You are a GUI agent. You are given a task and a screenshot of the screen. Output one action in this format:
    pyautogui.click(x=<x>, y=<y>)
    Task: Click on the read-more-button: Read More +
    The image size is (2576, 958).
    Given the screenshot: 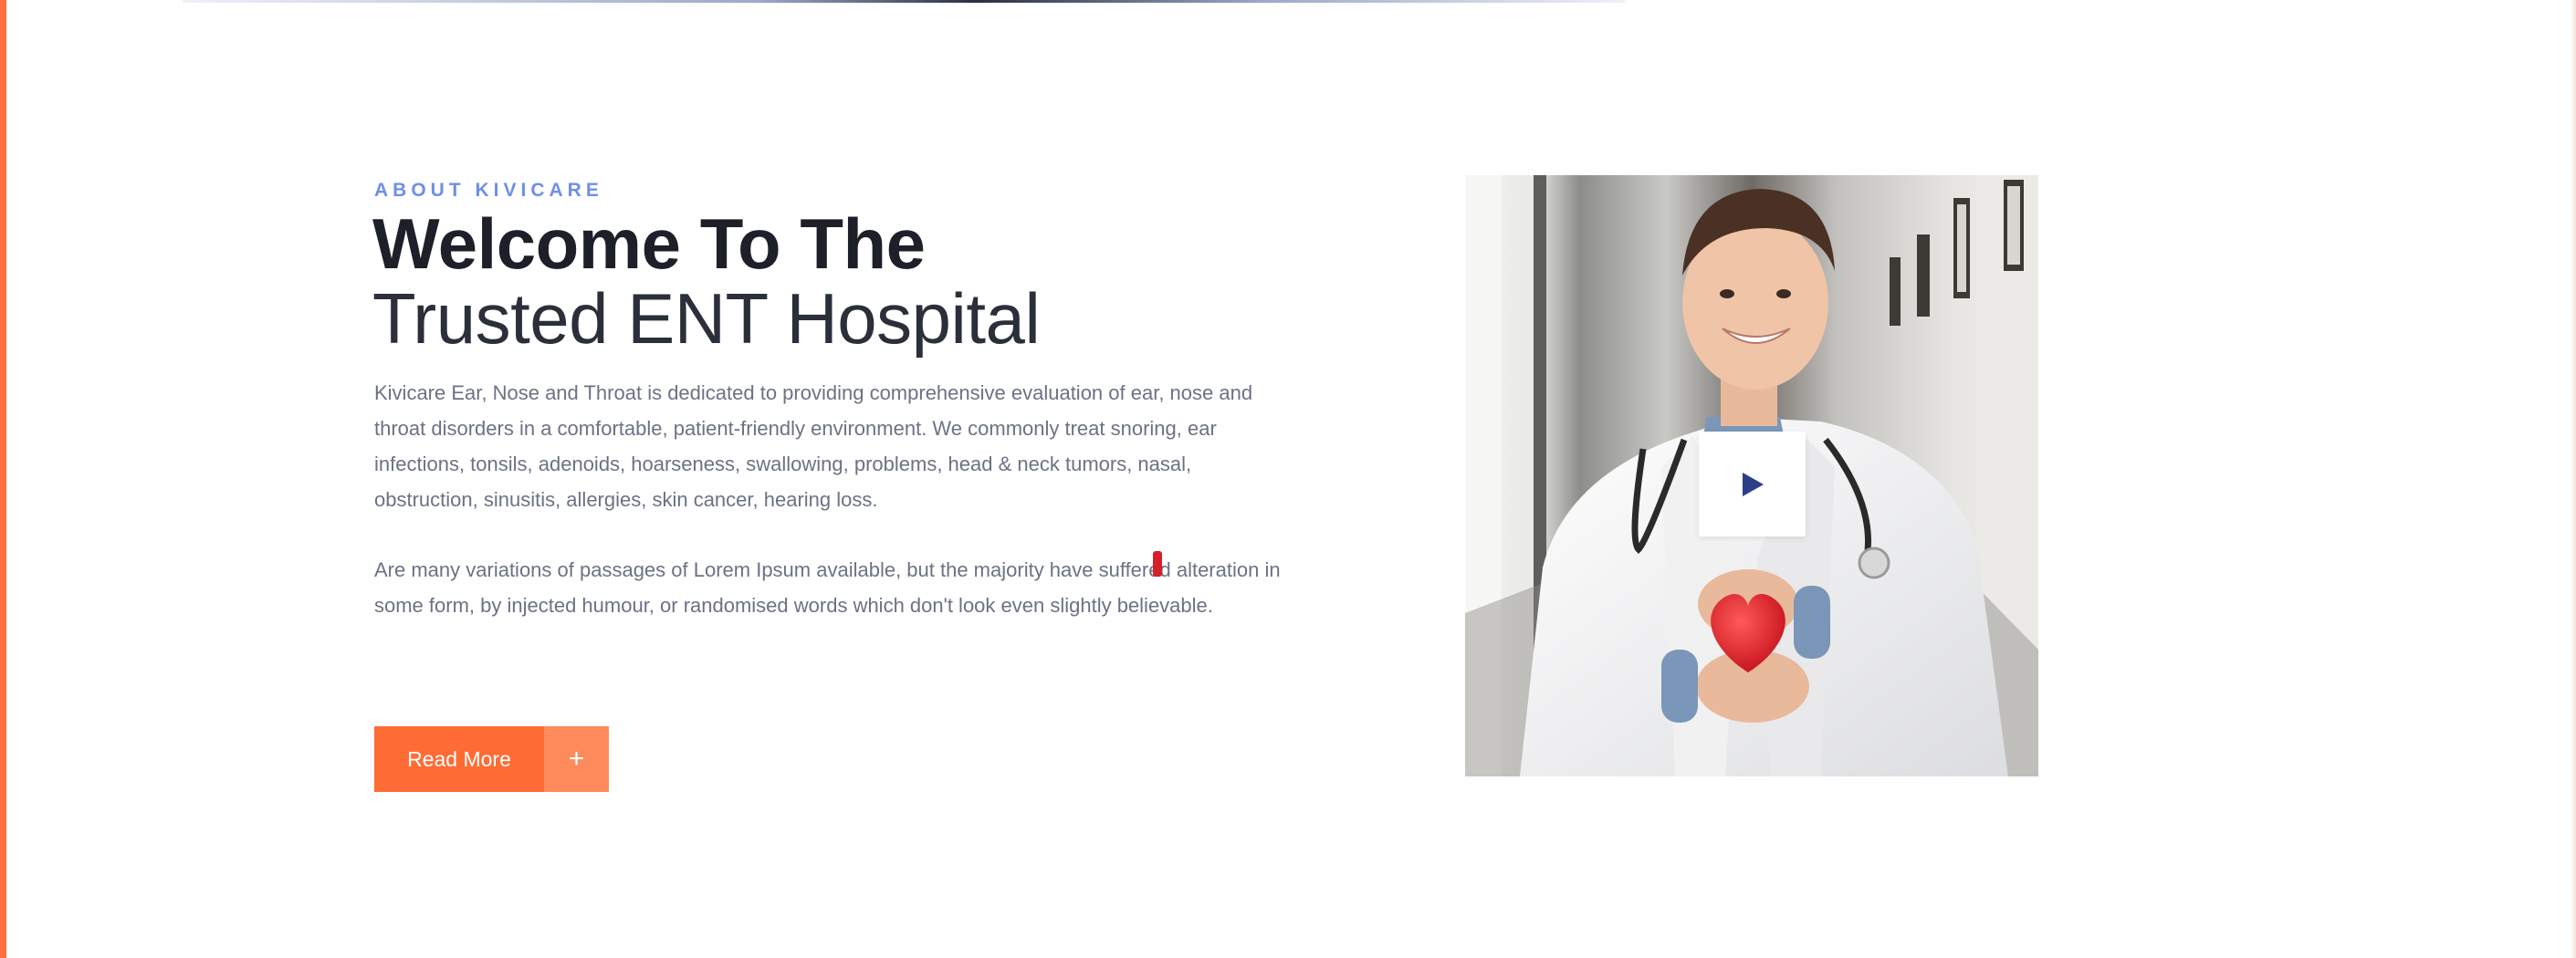 What is the action you would take?
    pyautogui.click(x=491, y=759)
    